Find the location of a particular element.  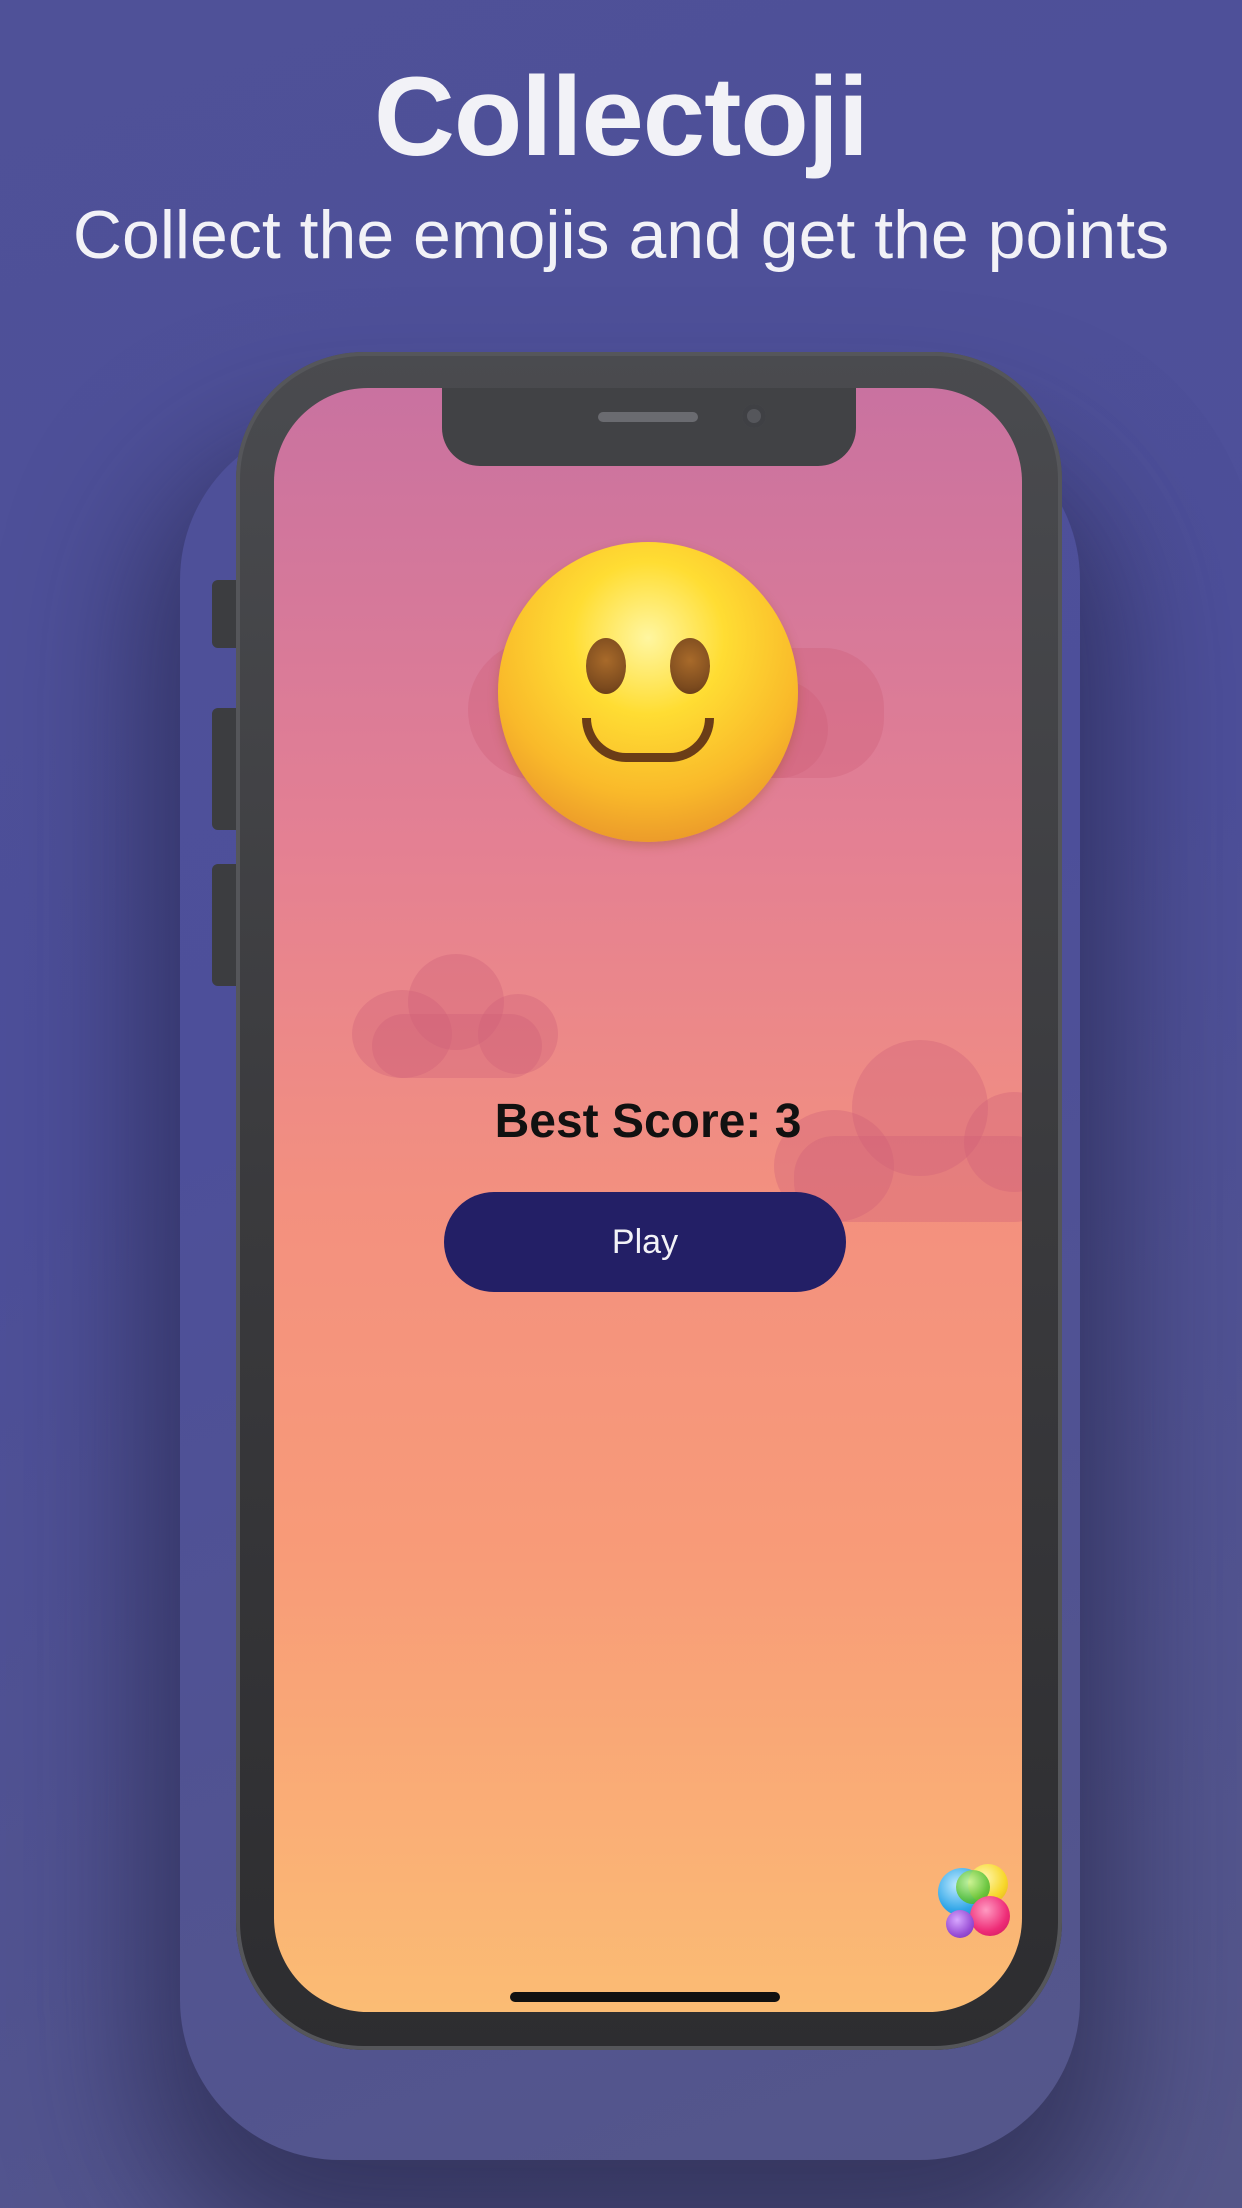

speaker-grille is located at coordinates (648, 417).